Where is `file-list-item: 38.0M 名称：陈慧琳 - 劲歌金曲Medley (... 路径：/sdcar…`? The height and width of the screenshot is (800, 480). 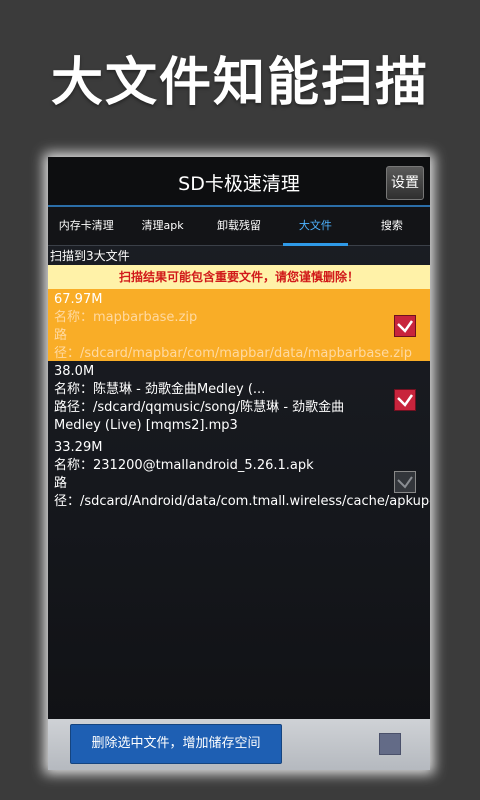 file-list-item: 38.0M 名称：陈慧琳 - 劲歌金曲Medley (... 路径：/sdcar… is located at coordinates (239, 400).